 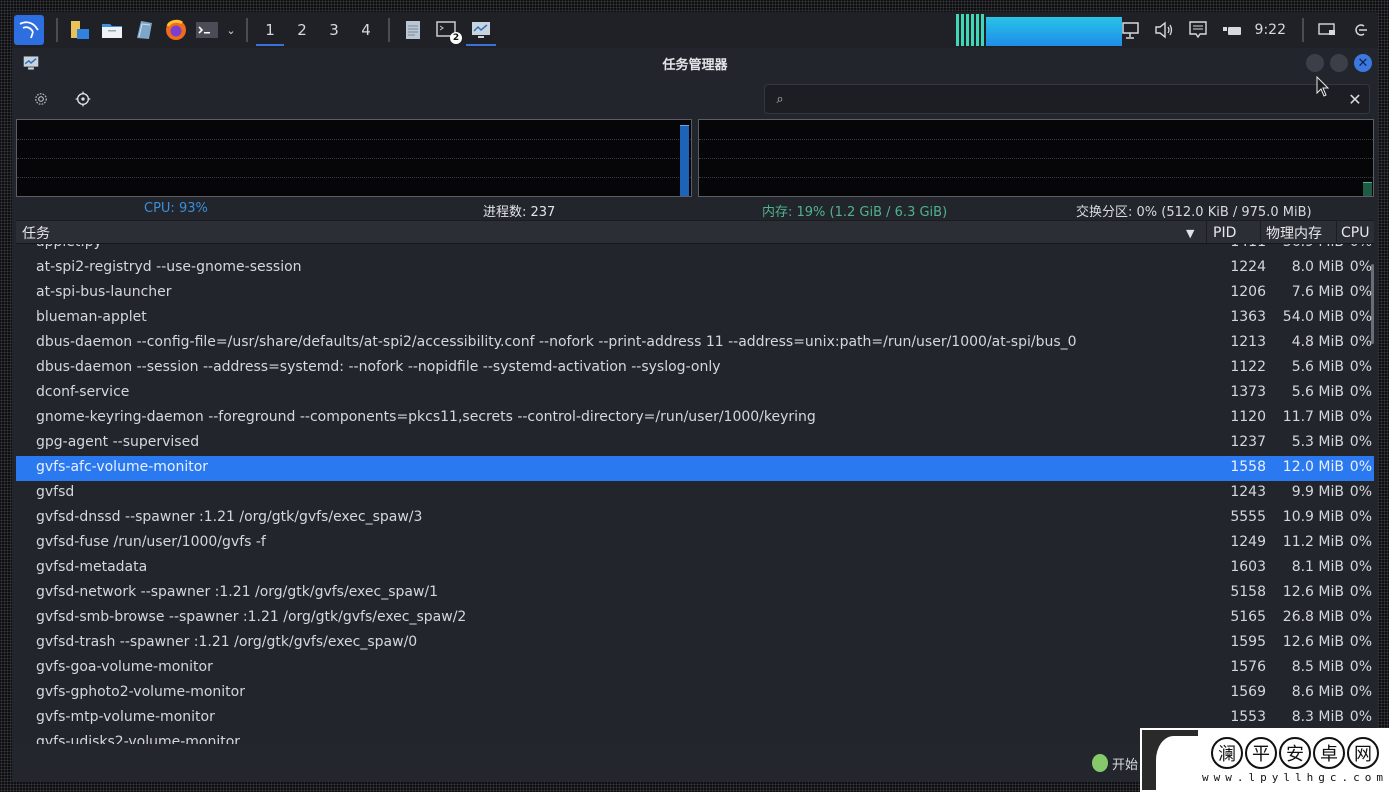 I want to click on process-pid: 1213, so click(x=1248, y=342).